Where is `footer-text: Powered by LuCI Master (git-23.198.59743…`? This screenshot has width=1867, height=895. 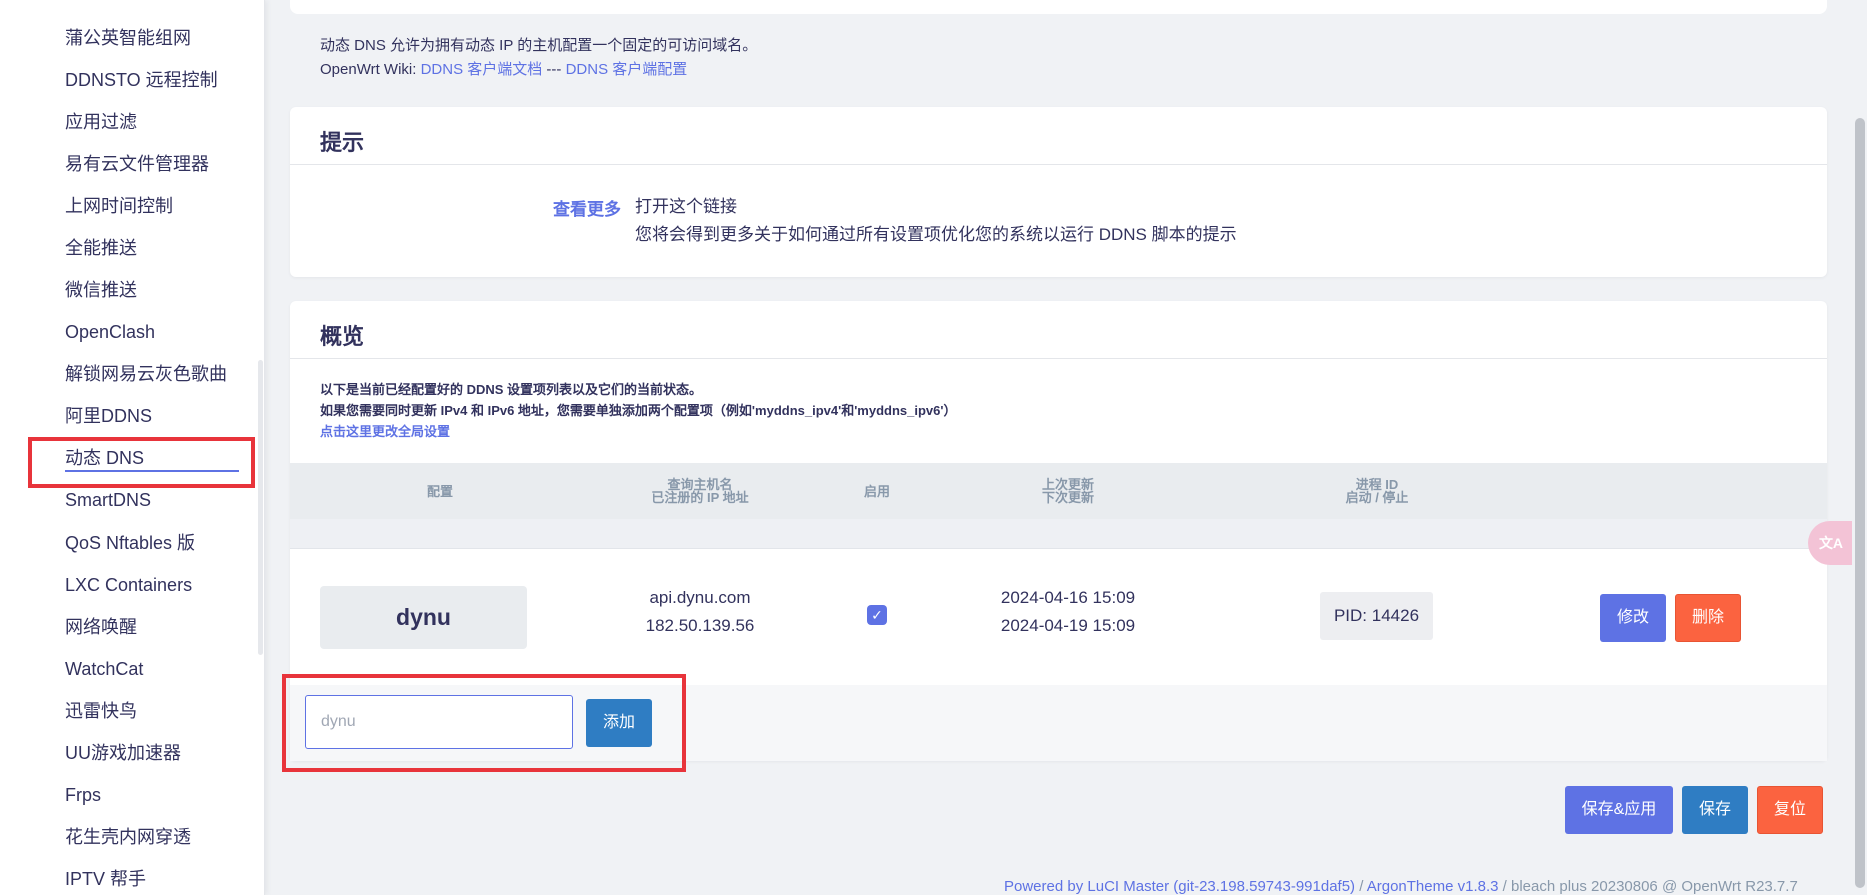 footer-text: Powered by LuCI Master (git-23.198.59743… is located at coordinates (1401, 886).